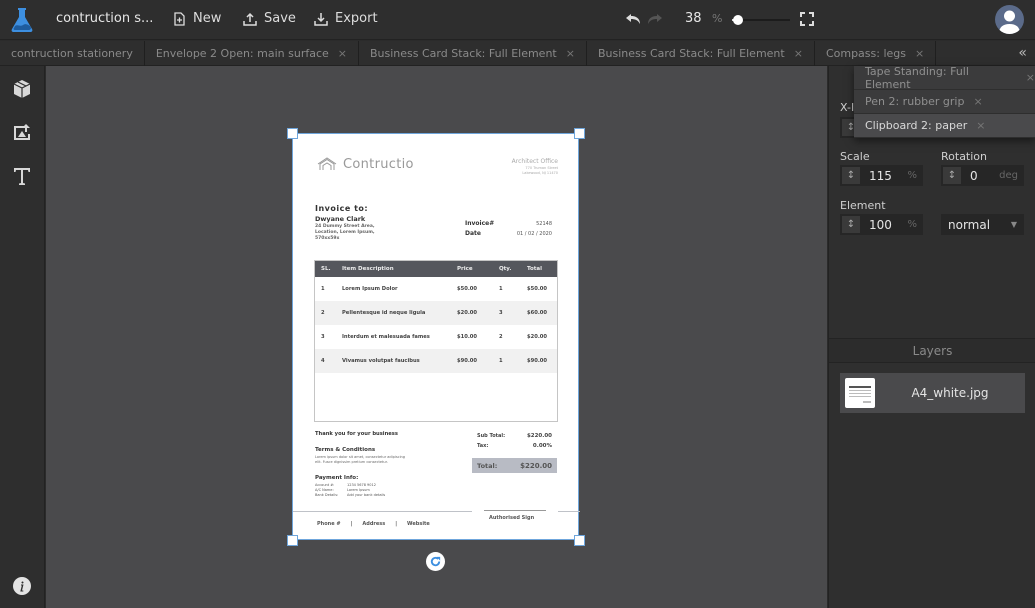  What do you see at coordinates (72, 53) in the screenshot?
I see `tab-0: contruction stationery` at bounding box center [72, 53].